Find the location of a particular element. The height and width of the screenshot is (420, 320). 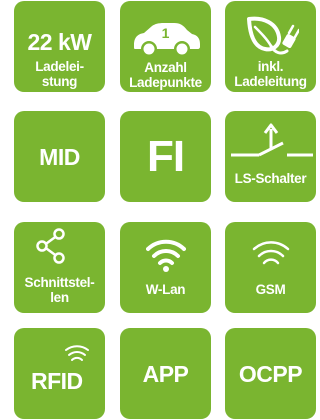

rfid-waves-icon is located at coordinates (77, 353).